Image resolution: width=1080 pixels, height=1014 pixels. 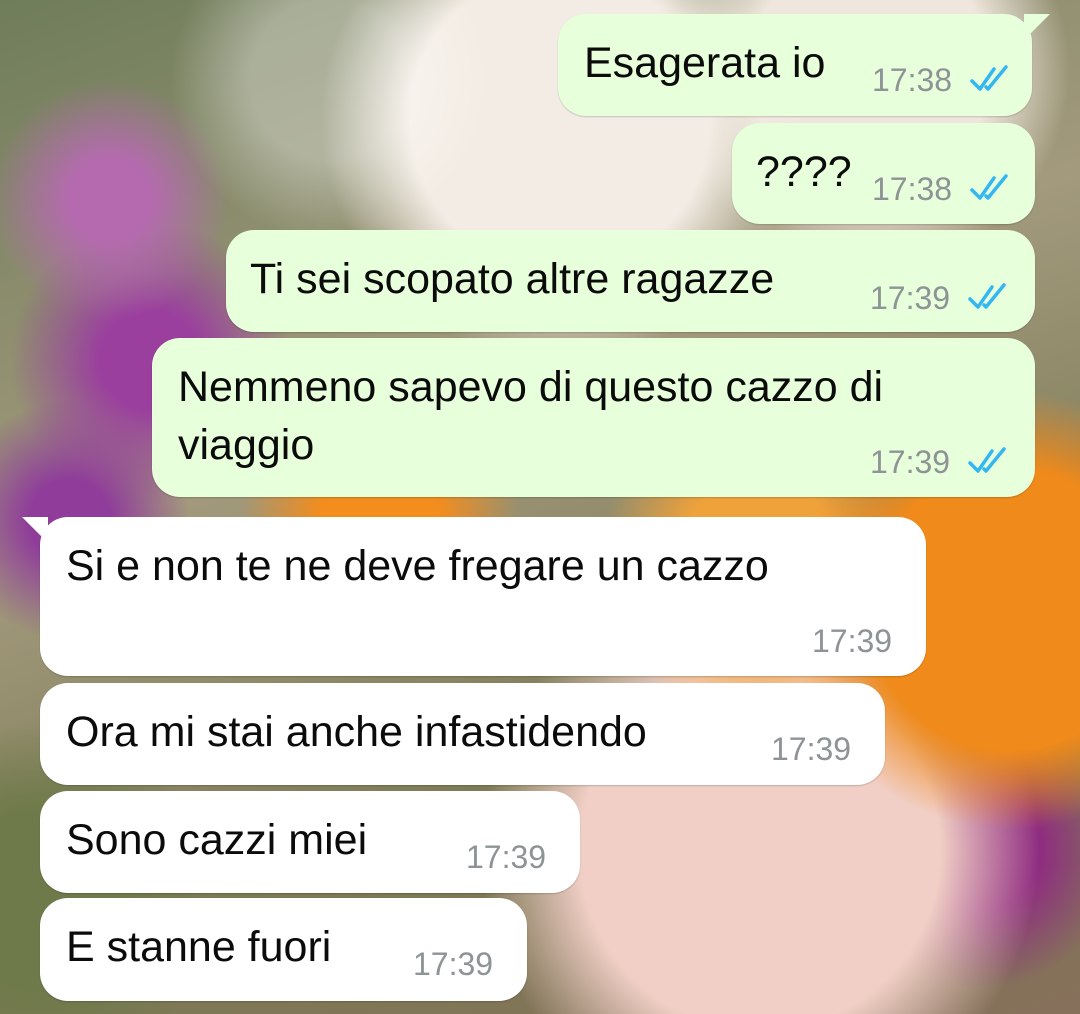 I want to click on message-text: Si e non te ne deve fregare un cazzo, so click(x=417, y=566).